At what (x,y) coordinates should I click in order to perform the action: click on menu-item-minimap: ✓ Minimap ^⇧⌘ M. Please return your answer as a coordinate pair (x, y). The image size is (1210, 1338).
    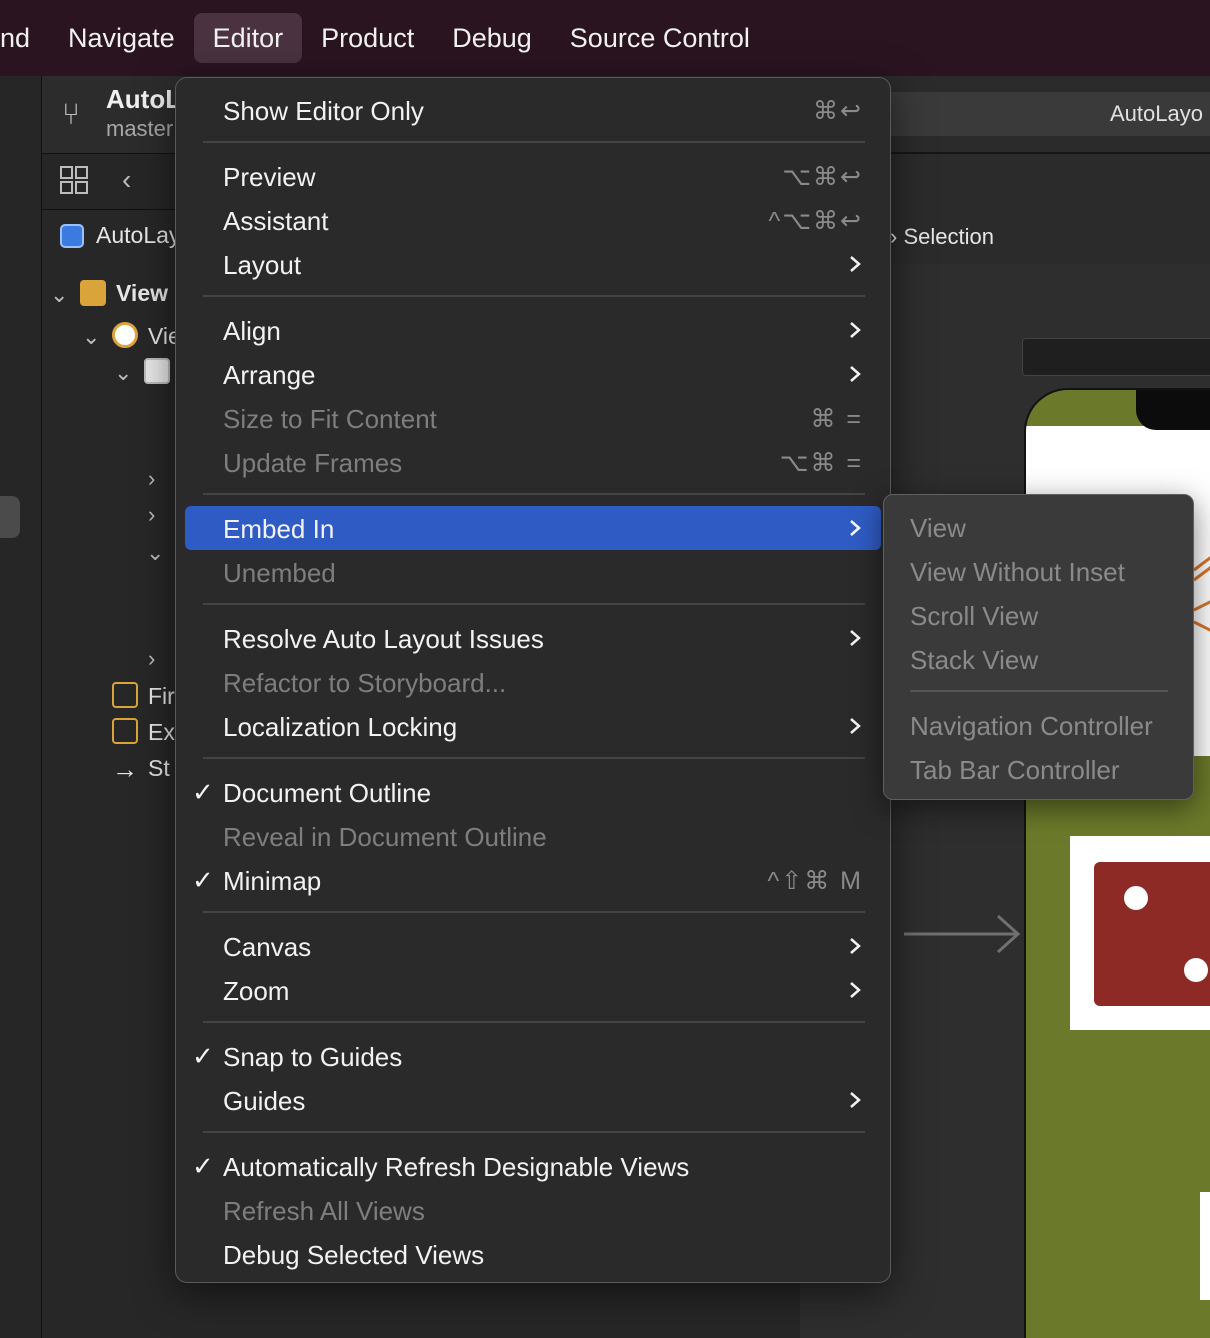
    Looking at the image, I should click on (533, 880).